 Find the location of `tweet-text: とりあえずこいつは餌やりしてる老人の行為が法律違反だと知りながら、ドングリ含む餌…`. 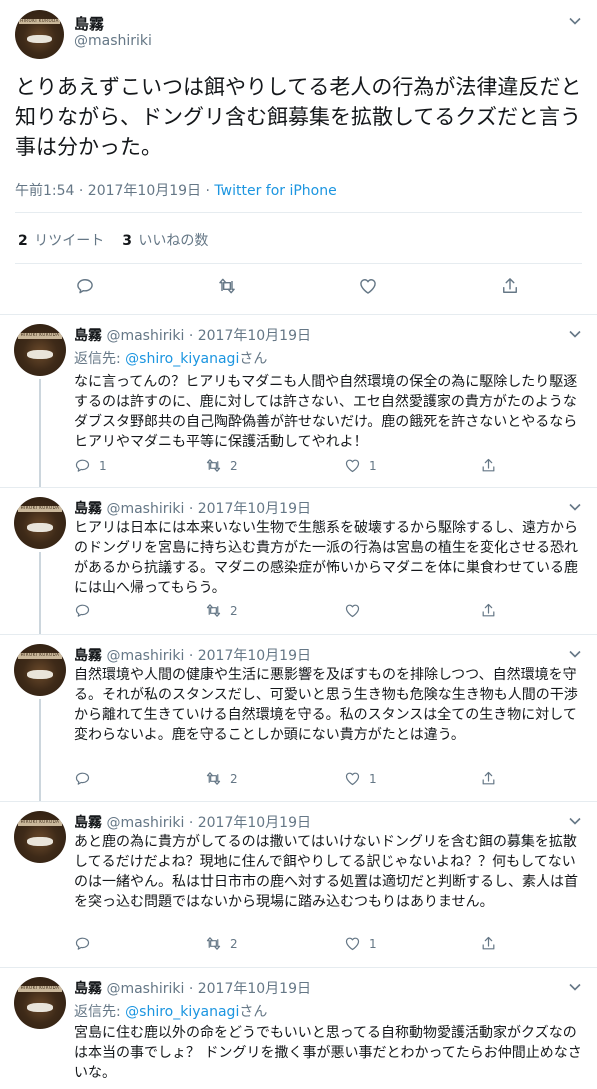

tweet-text: とりあえずこいつは餌やりしてる老人の行為が法律違反だと知りながら、ドングリ含む餌… is located at coordinates (298, 117).